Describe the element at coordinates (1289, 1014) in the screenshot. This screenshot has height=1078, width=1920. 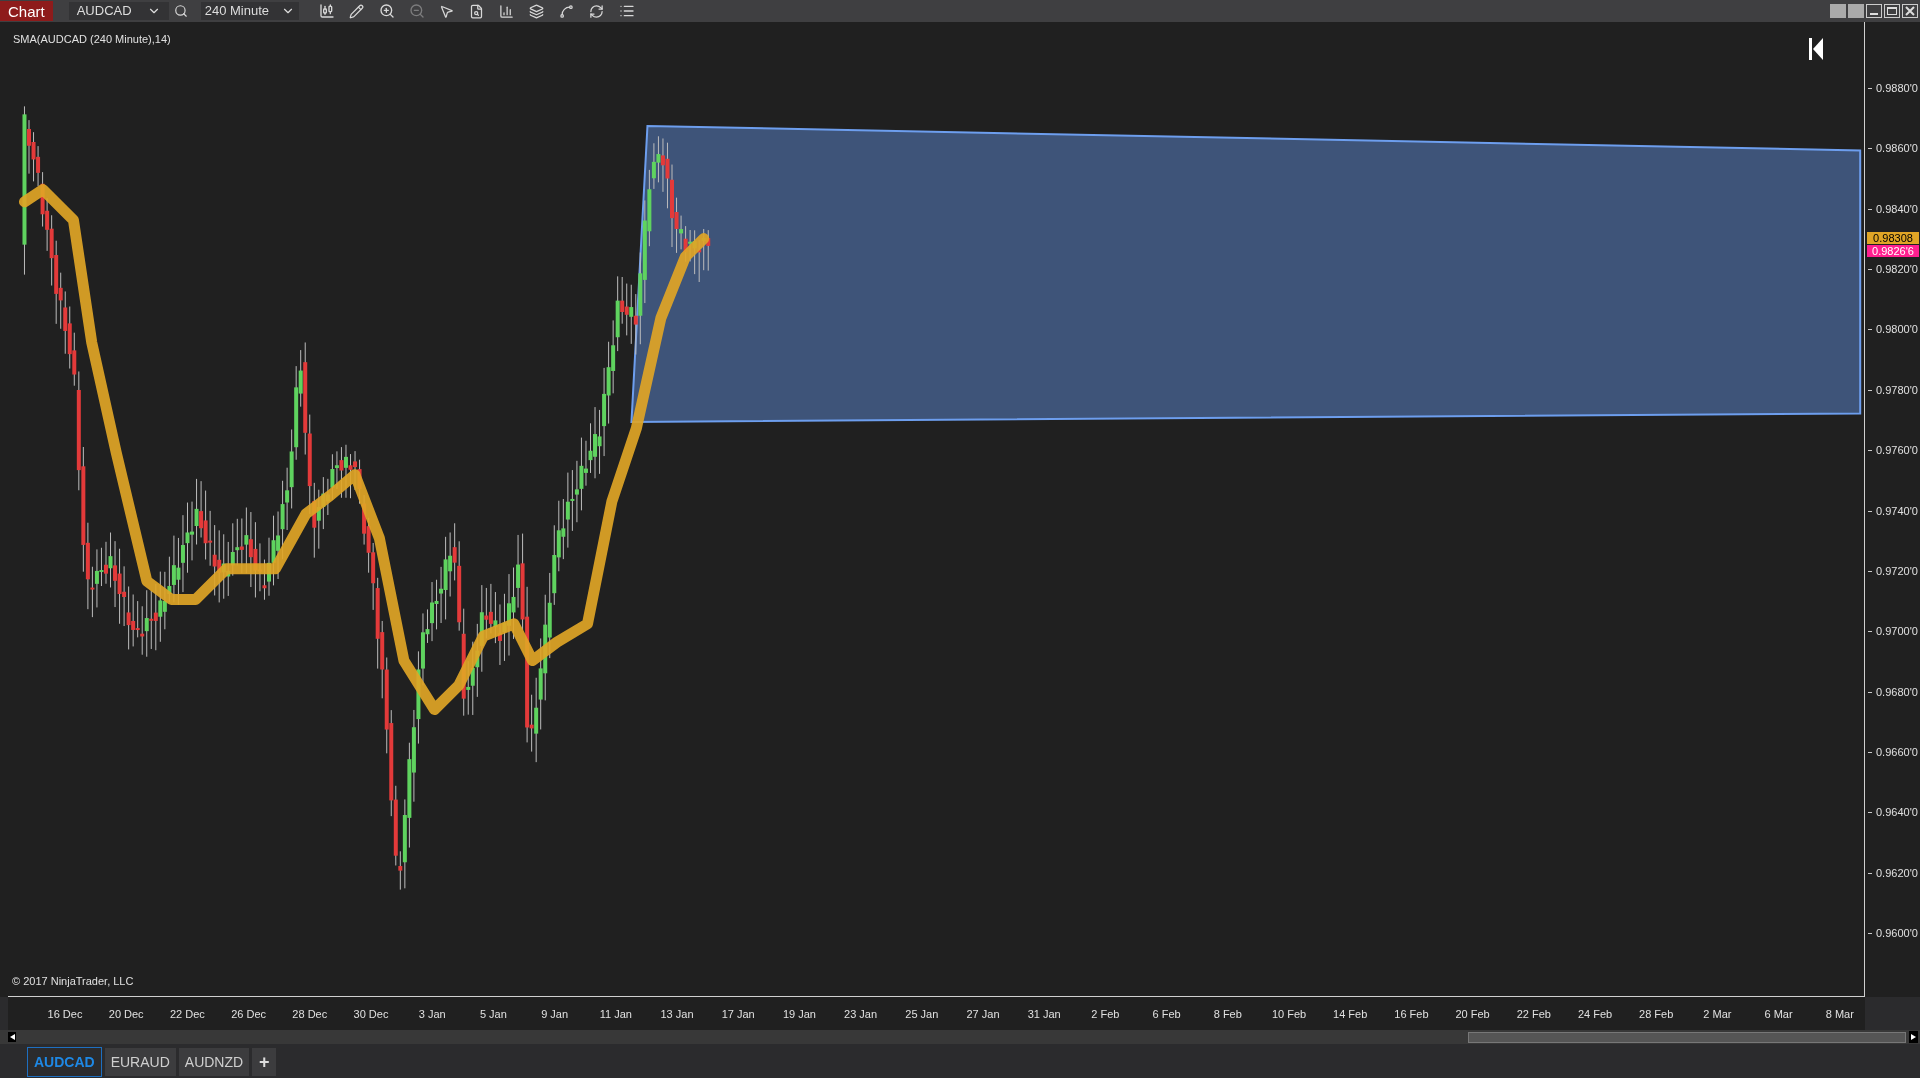
I see `date-label: 10 Feb` at that location.